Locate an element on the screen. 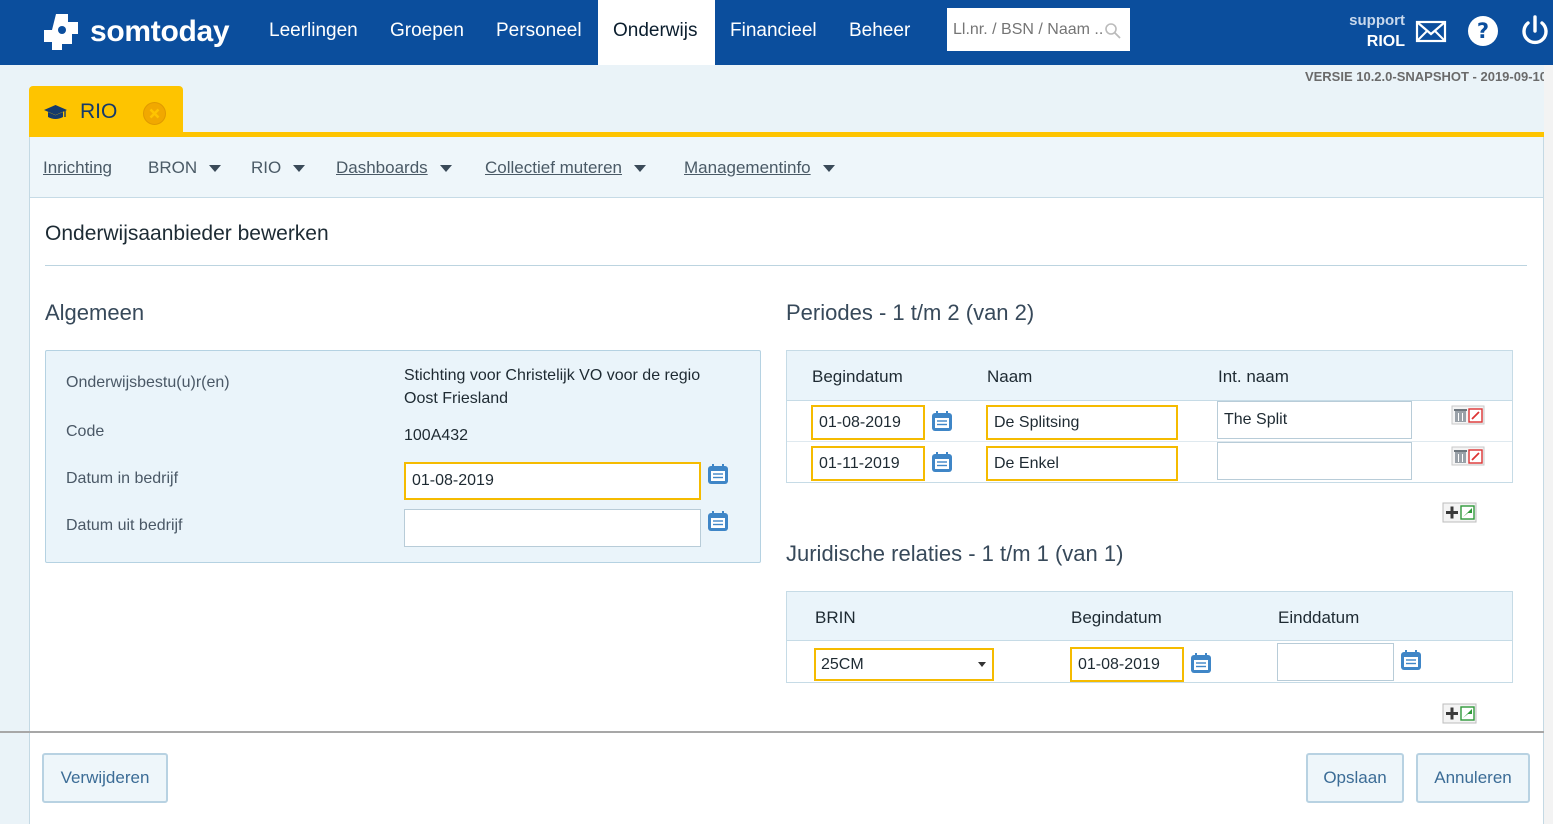  nav-onderwijs: Onderwijs is located at coordinates (656, 32).